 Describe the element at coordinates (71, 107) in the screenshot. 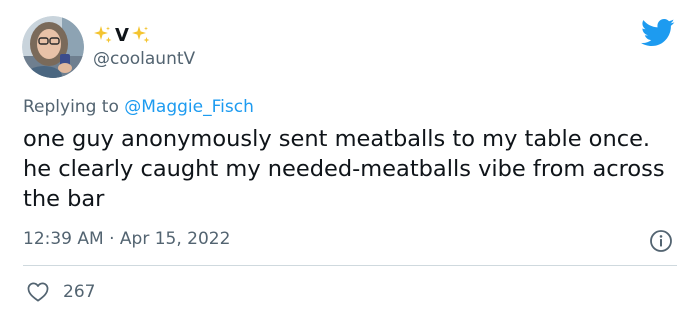

I see `reply-prefix: Replying to` at that location.